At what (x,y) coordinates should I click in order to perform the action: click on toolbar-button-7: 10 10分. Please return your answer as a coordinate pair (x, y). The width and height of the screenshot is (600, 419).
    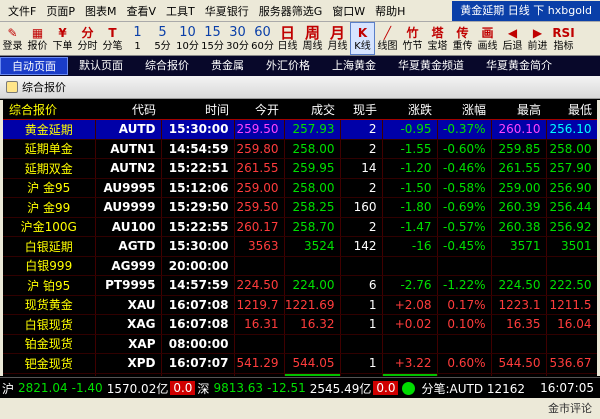
    Looking at the image, I should click on (187, 38).